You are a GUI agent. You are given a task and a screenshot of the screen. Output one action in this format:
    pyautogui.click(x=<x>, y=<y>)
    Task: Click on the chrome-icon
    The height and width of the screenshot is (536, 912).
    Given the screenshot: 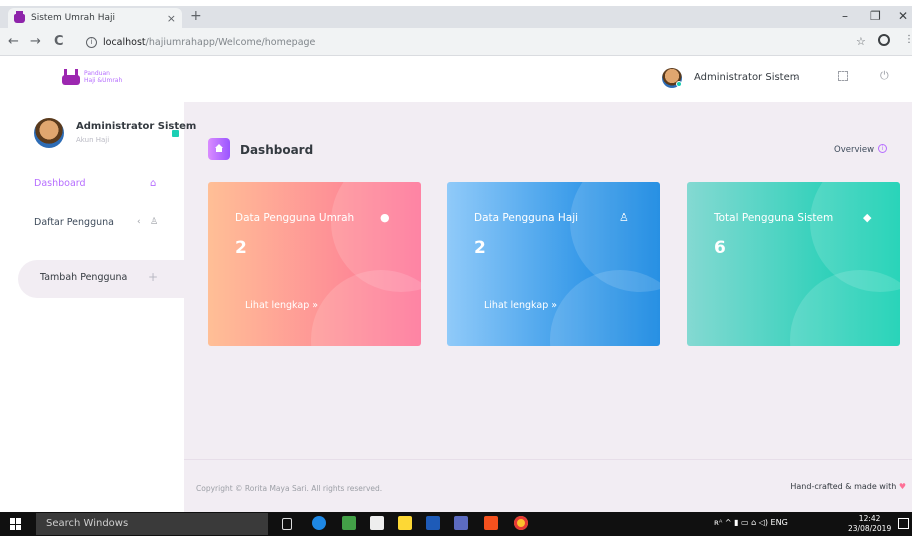 What is the action you would take?
    pyautogui.click(x=521, y=523)
    